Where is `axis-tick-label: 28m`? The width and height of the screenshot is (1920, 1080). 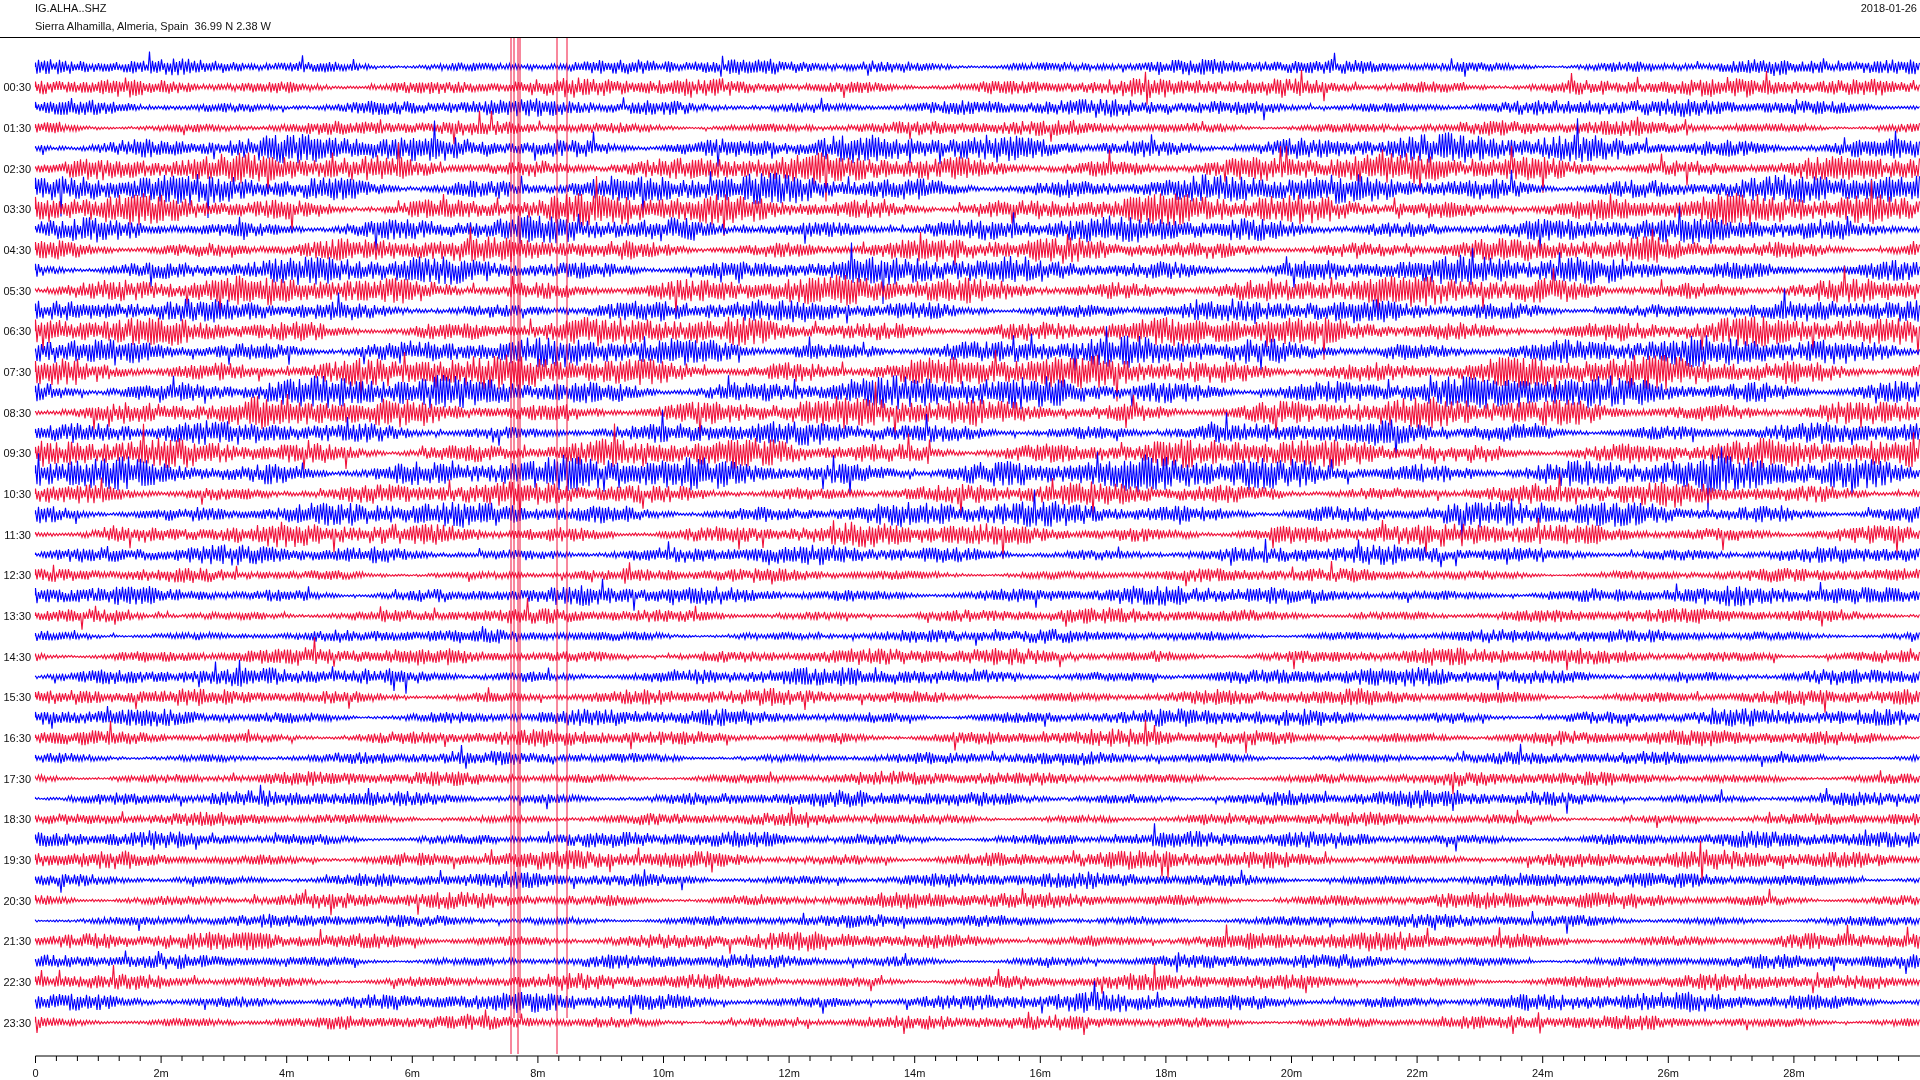
axis-tick-label: 28m is located at coordinates (1794, 1073).